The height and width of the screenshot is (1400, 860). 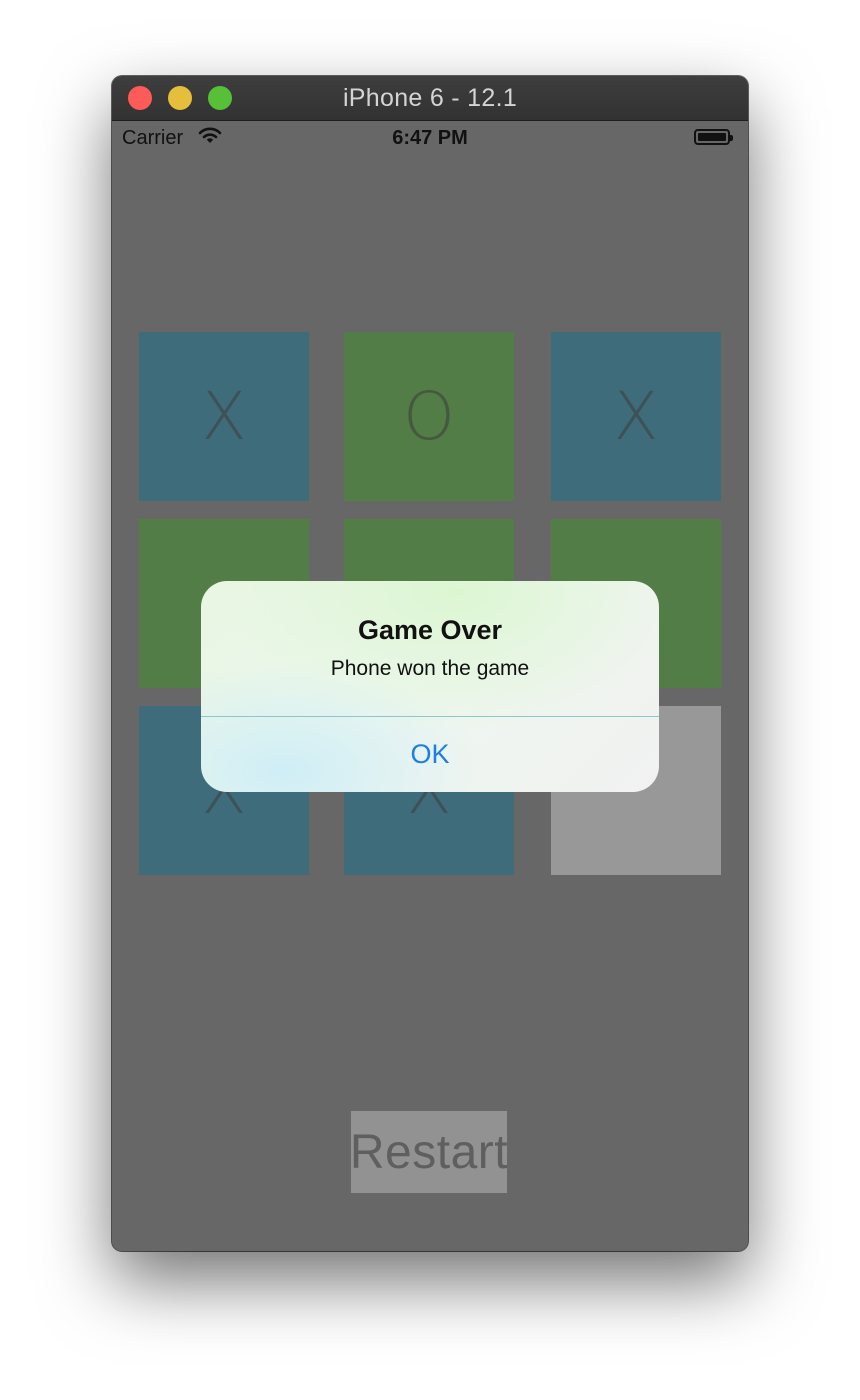 What do you see at coordinates (430, 630) in the screenshot?
I see `alert-title: Game Over` at bounding box center [430, 630].